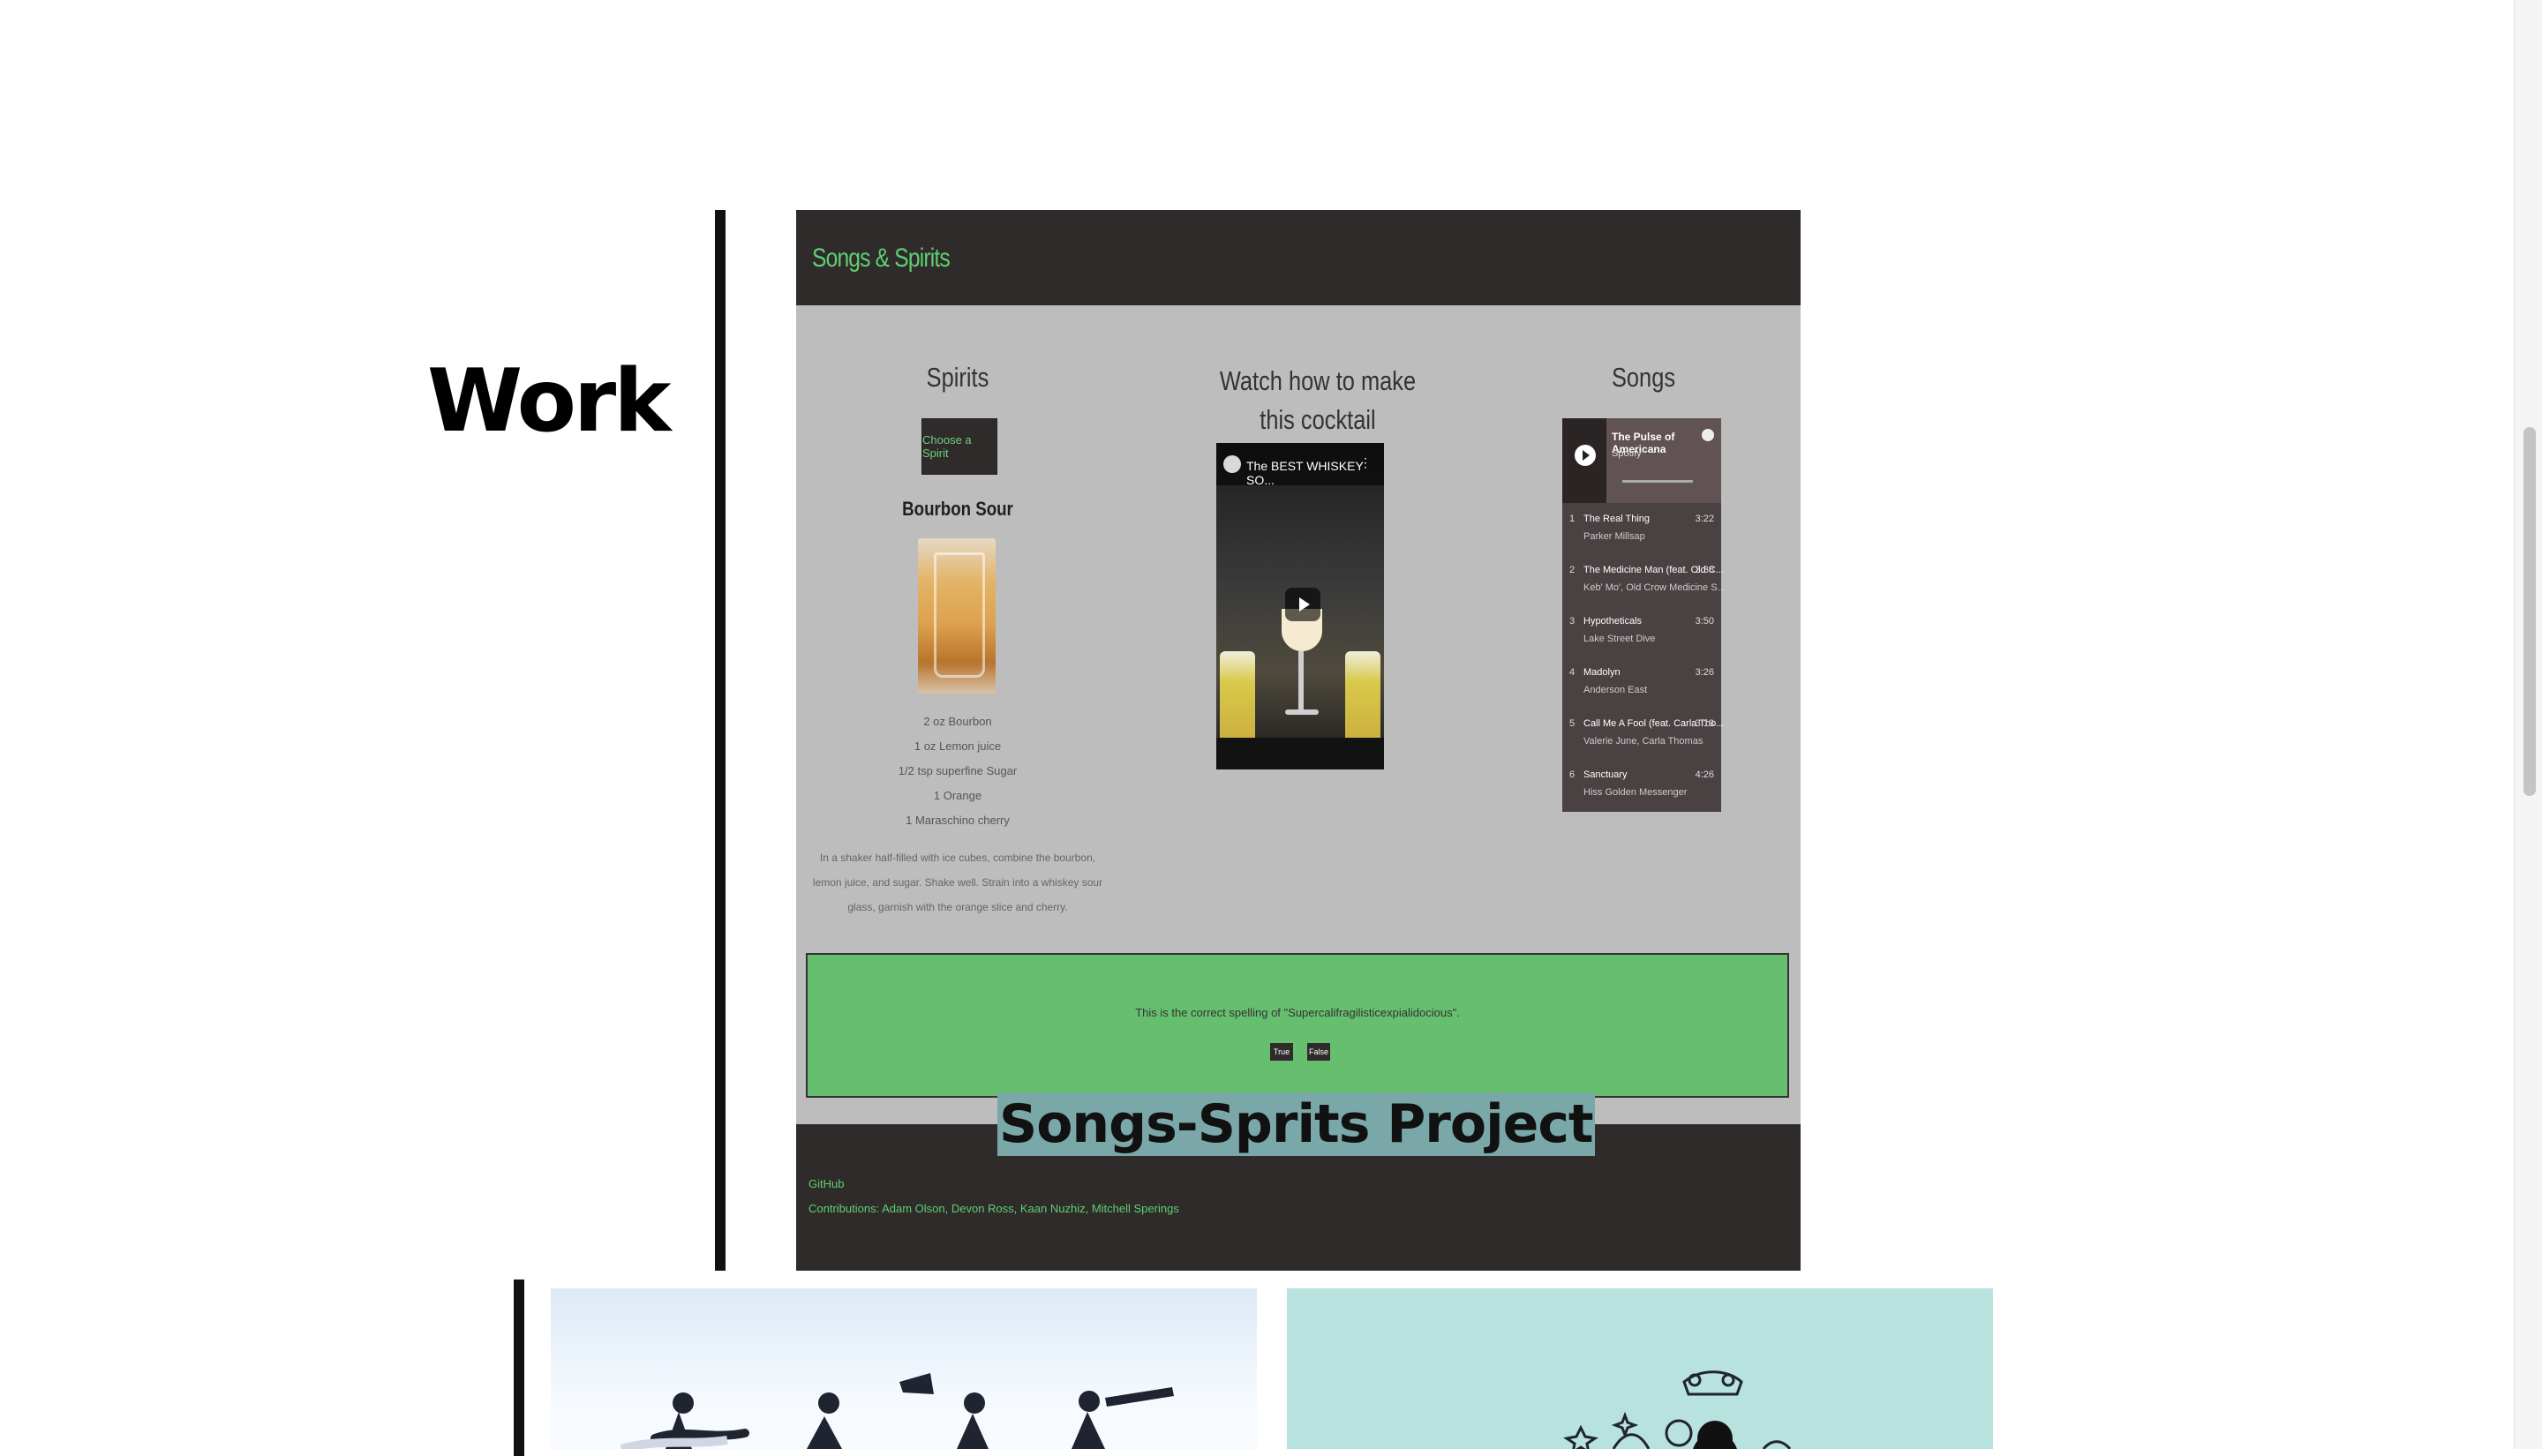 The height and width of the screenshot is (1456, 2542). Describe the element at coordinates (958, 746) in the screenshot. I see `ingredient-item: 1 oz Lemon juice` at that location.